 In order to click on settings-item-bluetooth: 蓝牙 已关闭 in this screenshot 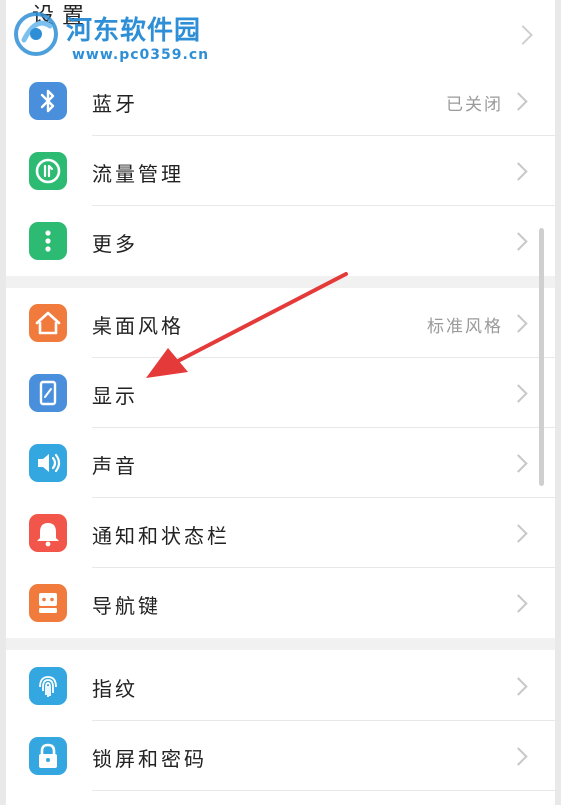, I will do `click(280, 101)`.